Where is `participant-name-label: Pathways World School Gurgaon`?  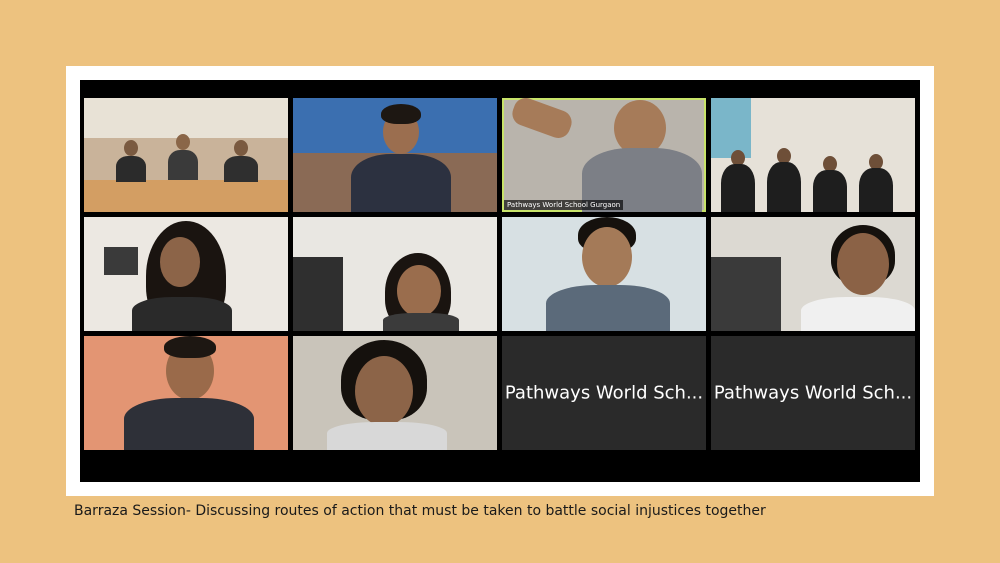
participant-name-label: Pathways World School Gurgaon is located at coordinates (564, 205).